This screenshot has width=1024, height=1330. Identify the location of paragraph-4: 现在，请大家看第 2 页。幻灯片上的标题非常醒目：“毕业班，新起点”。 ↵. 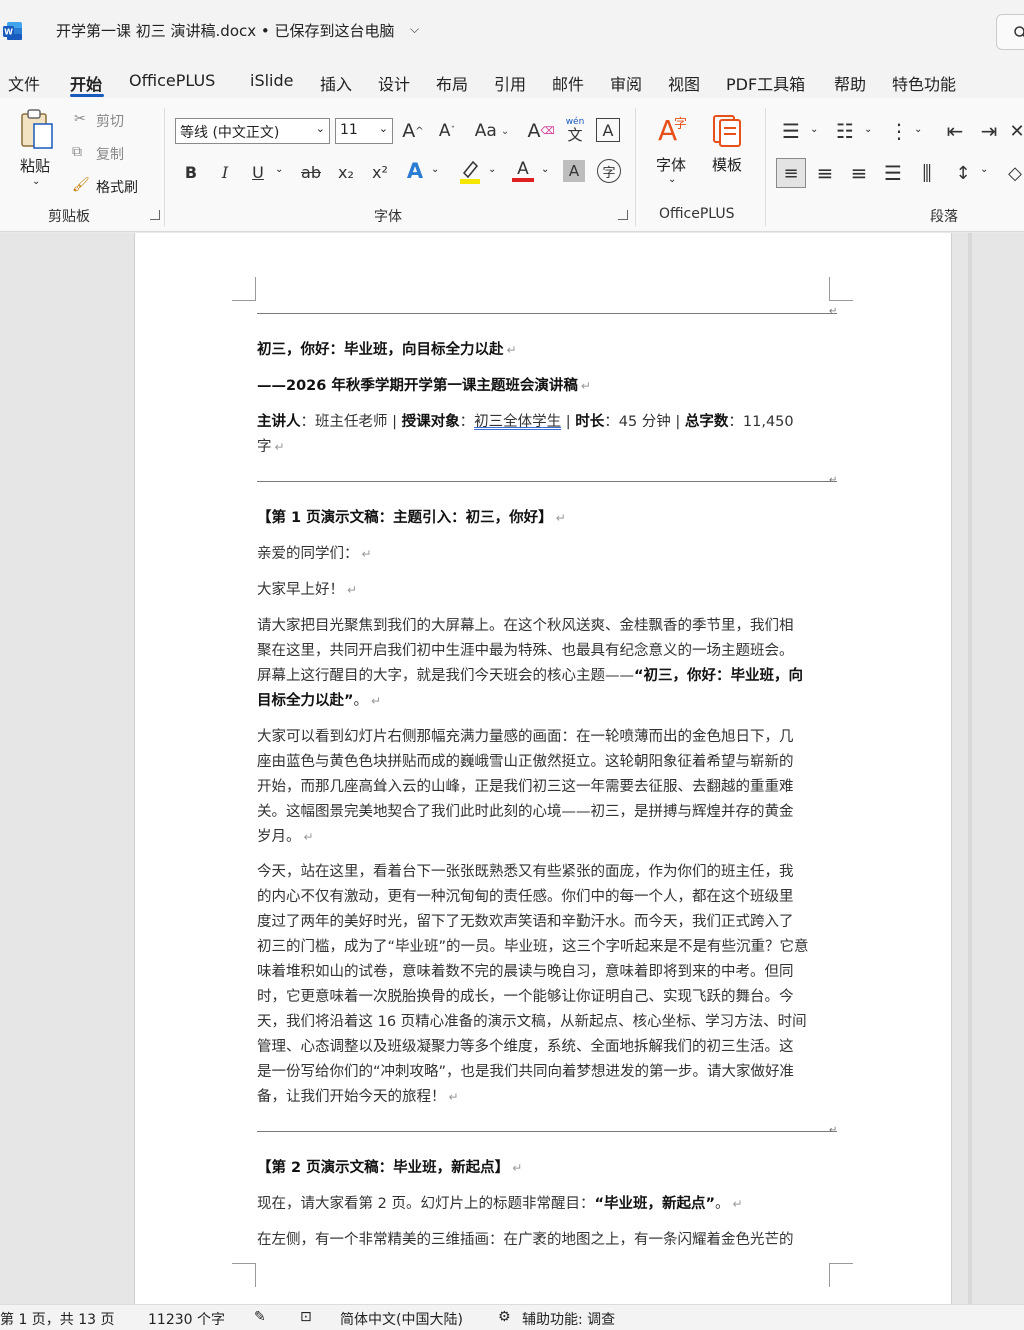
(540, 1204).